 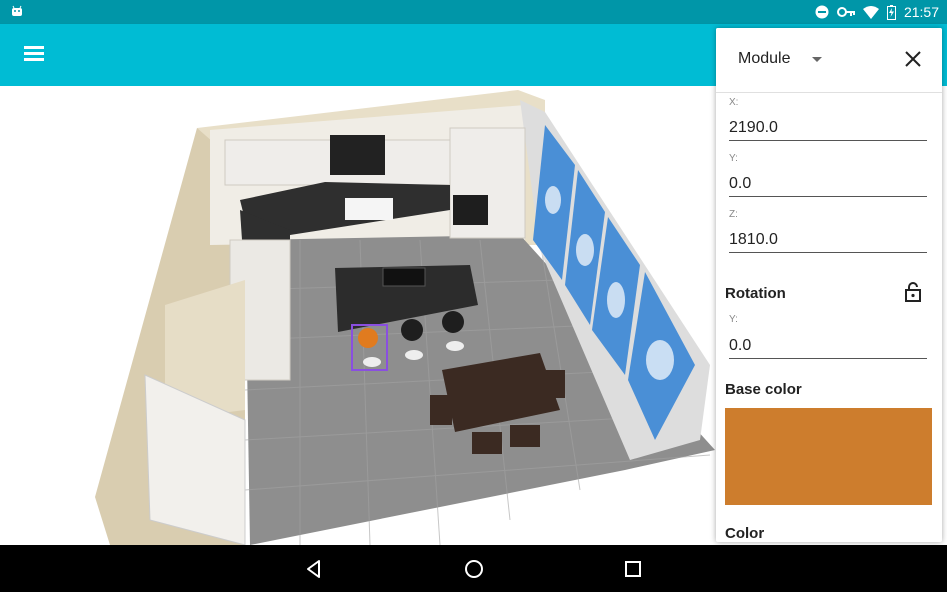 What do you see at coordinates (913, 59) in the screenshot?
I see `close-icon` at bounding box center [913, 59].